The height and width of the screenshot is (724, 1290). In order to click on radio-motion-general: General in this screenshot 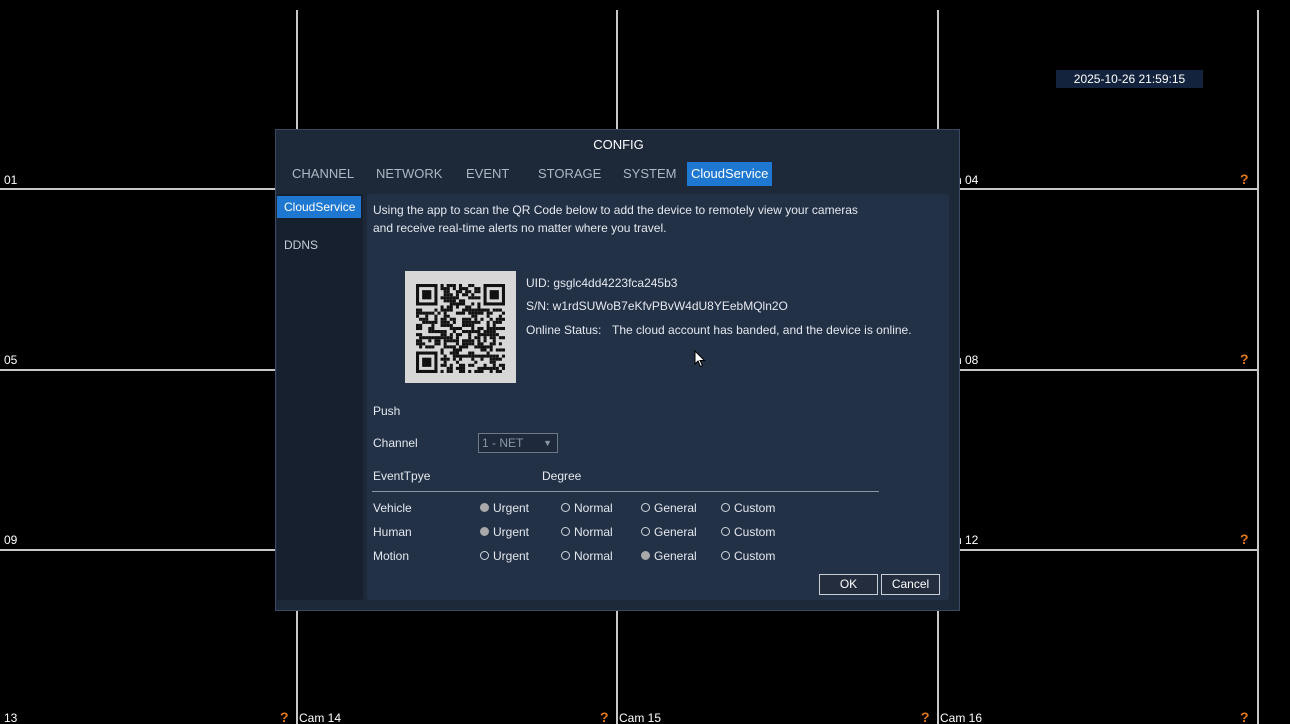, I will do `click(669, 556)`.